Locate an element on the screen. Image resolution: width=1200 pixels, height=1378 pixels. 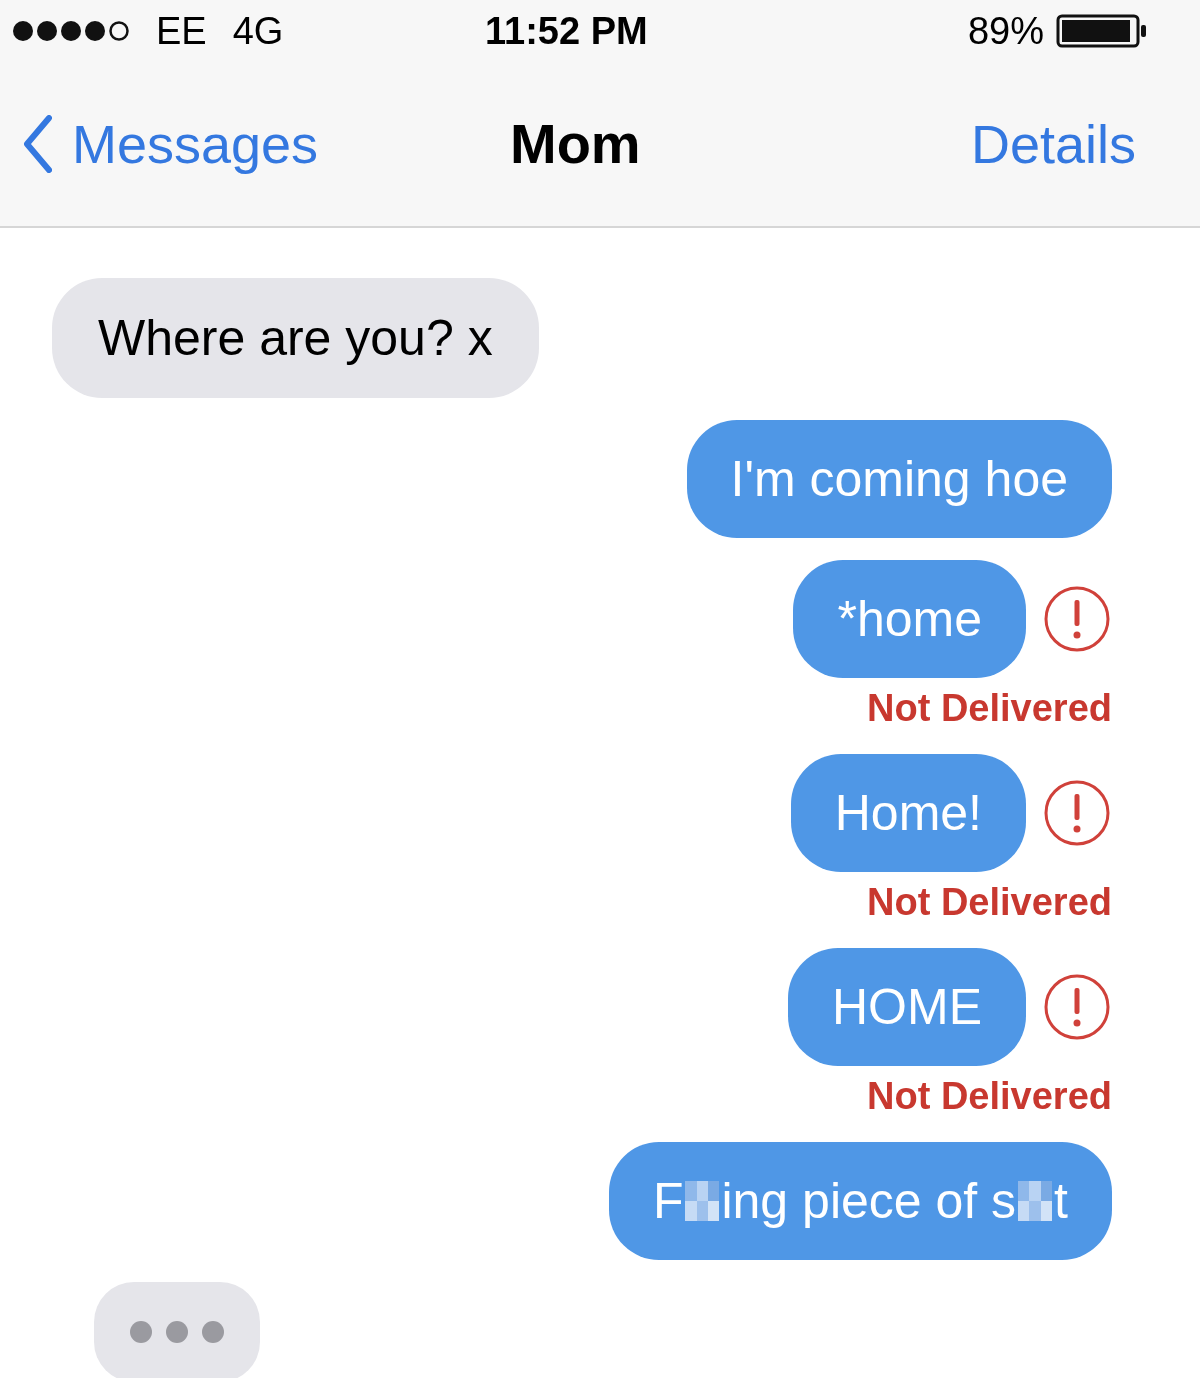
carrier-label: EE is located at coordinates (181, 31).